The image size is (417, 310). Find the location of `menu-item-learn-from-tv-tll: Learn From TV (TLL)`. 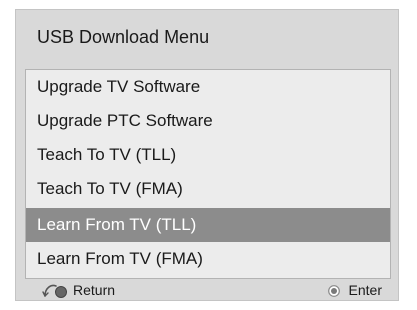

menu-item-learn-from-tv-tll: Learn From TV (TLL) is located at coordinates (208, 225).